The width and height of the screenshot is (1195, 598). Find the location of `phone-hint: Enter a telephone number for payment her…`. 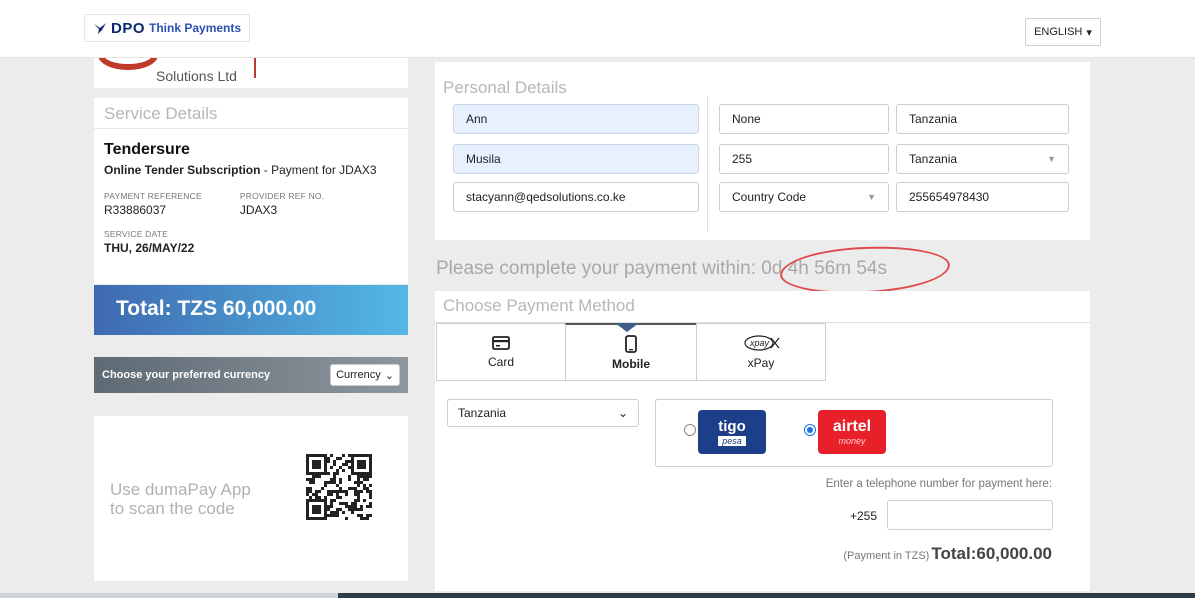

phone-hint: Enter a telephone number for payment her… is located at coordinates (938, 484).